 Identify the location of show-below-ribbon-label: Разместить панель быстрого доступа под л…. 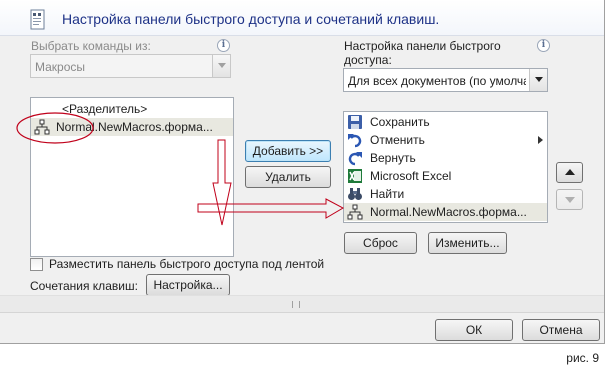
(187, 264).